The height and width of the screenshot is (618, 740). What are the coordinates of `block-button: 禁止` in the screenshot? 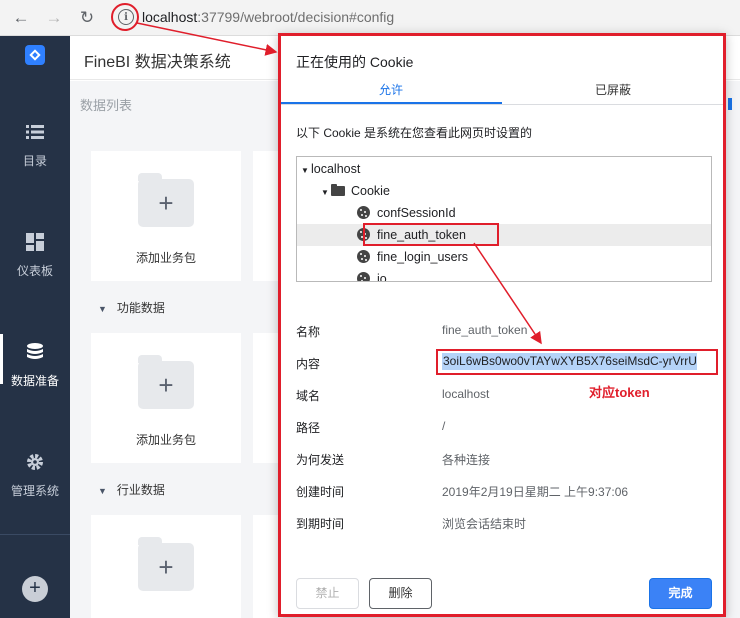 It's located at (327, 593).